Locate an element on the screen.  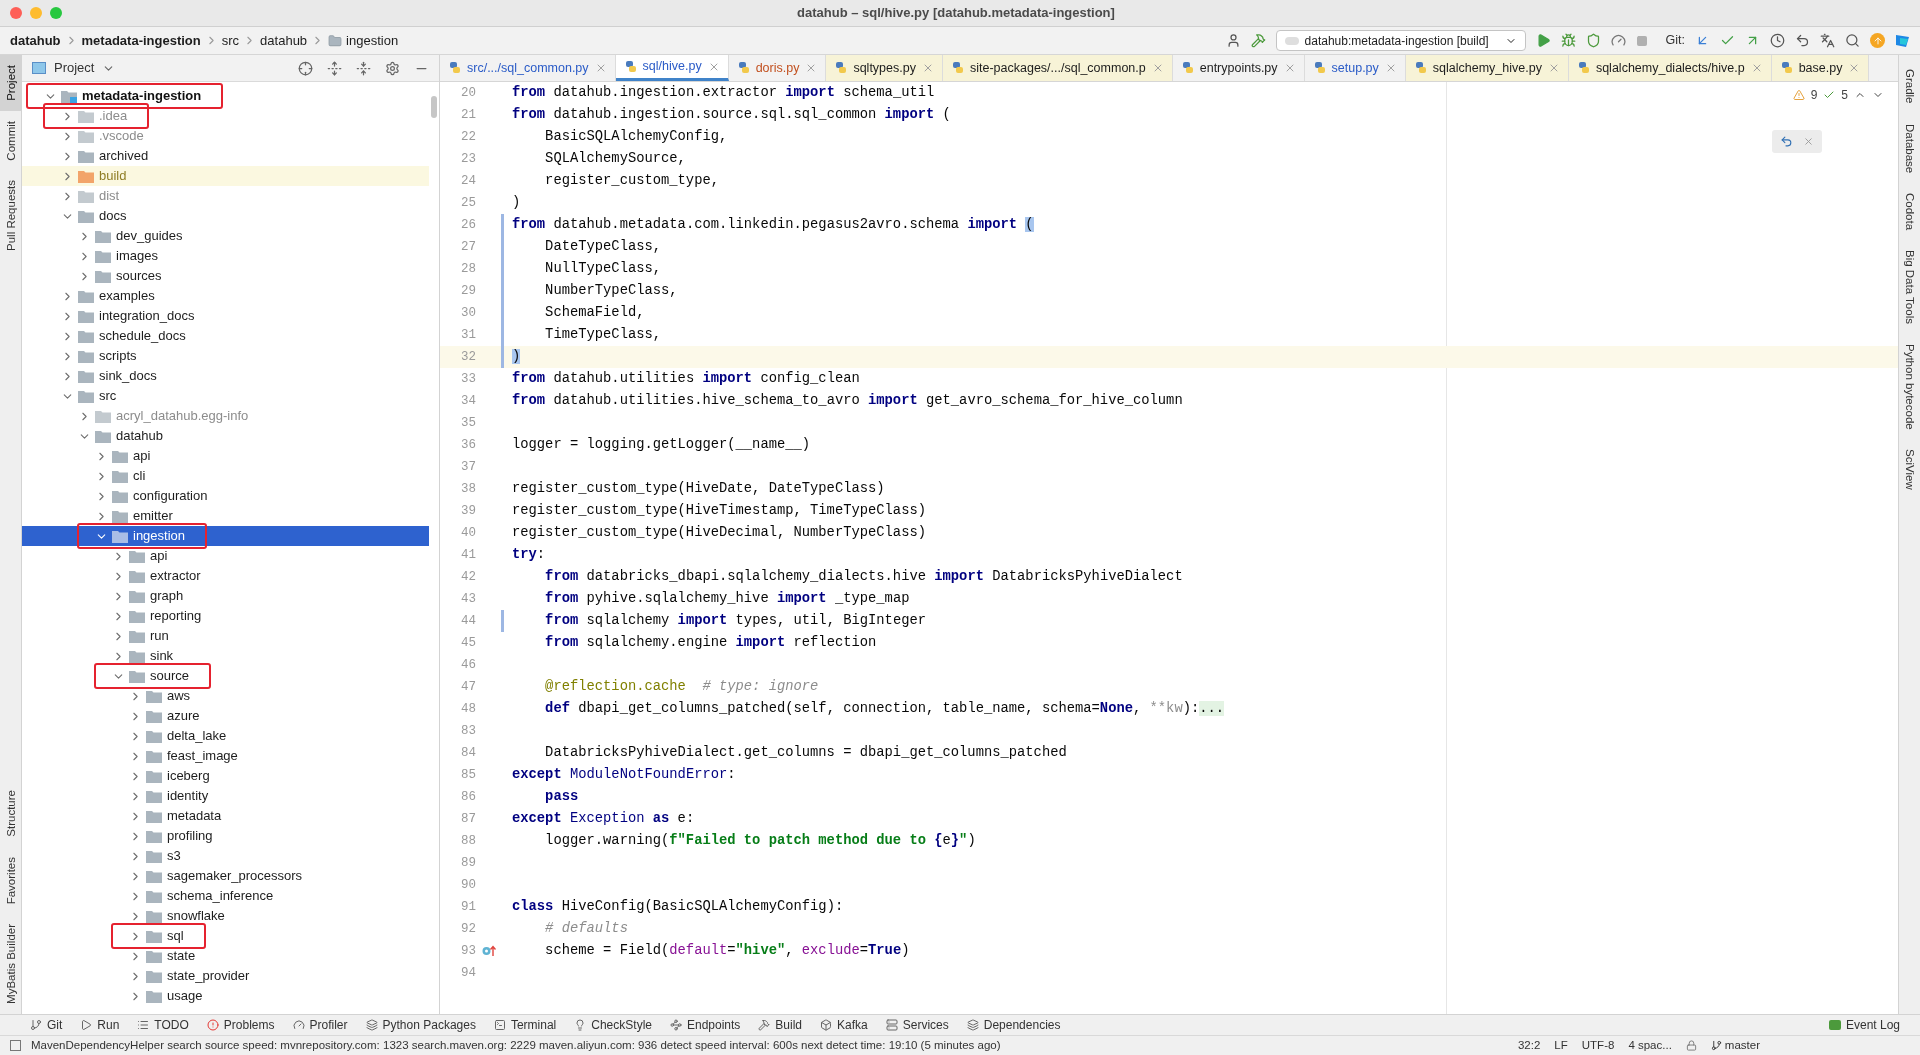
tool-window-tab: Kafka is located at coordinates (844, 1025).